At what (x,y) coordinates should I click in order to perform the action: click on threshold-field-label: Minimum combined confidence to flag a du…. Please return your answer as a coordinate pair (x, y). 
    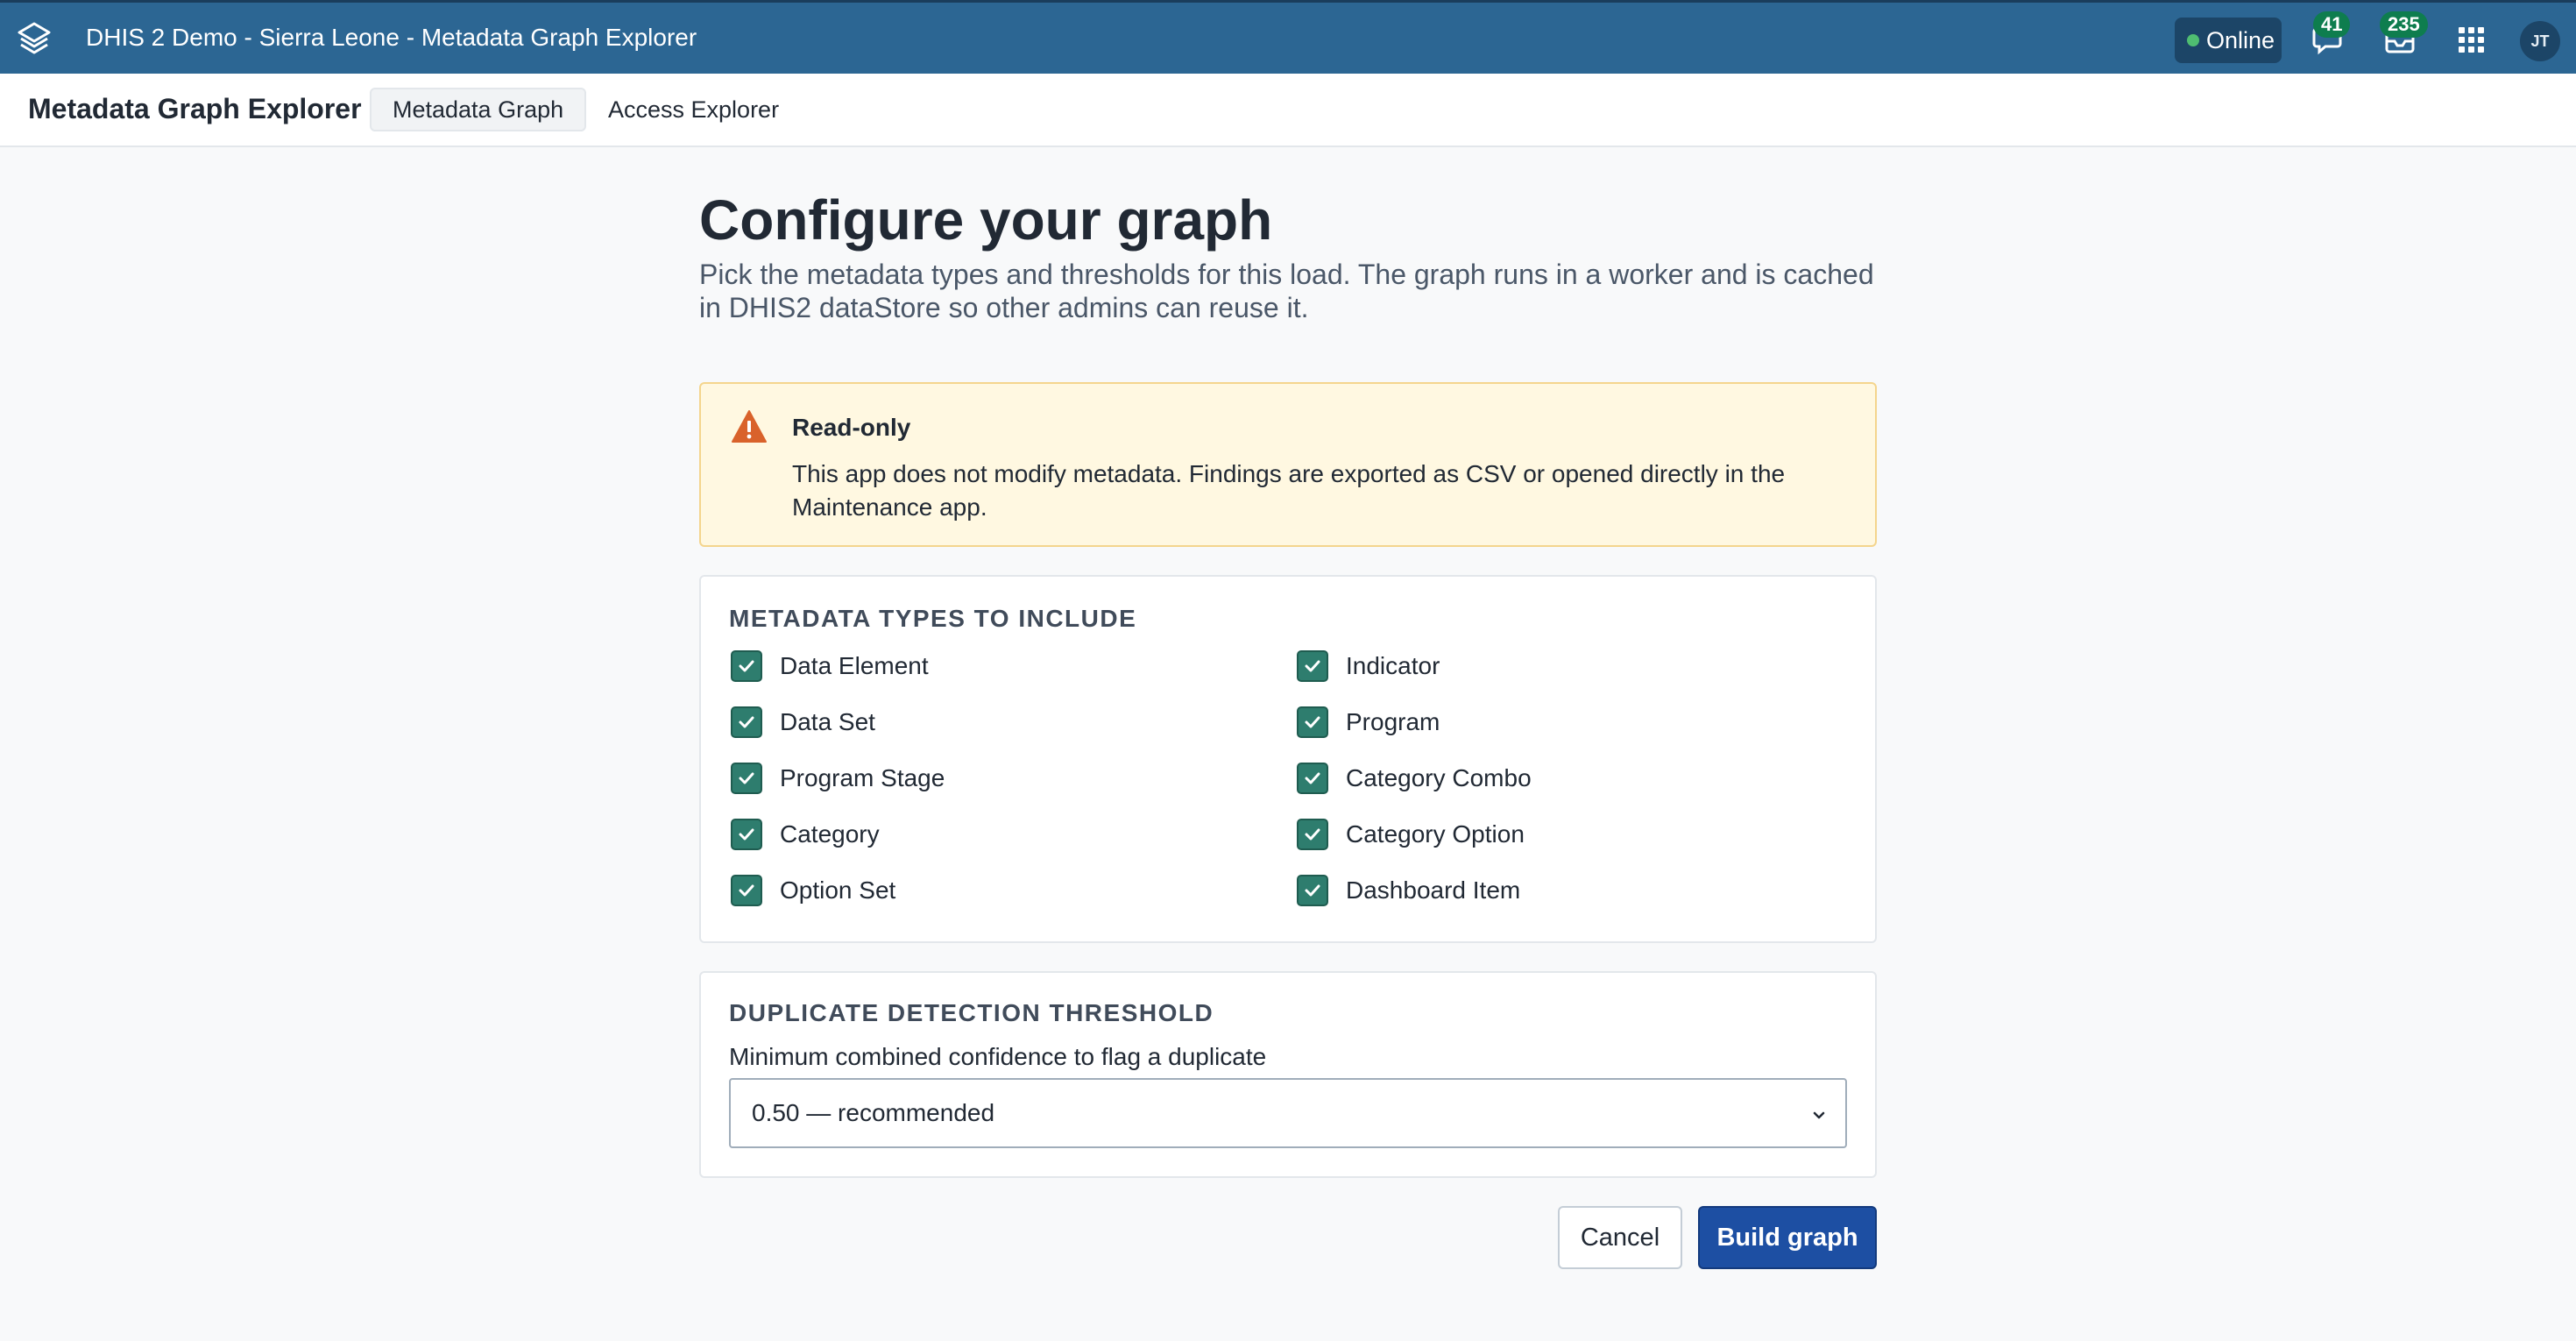
    Looking at the image, I should click on (998, 1056).